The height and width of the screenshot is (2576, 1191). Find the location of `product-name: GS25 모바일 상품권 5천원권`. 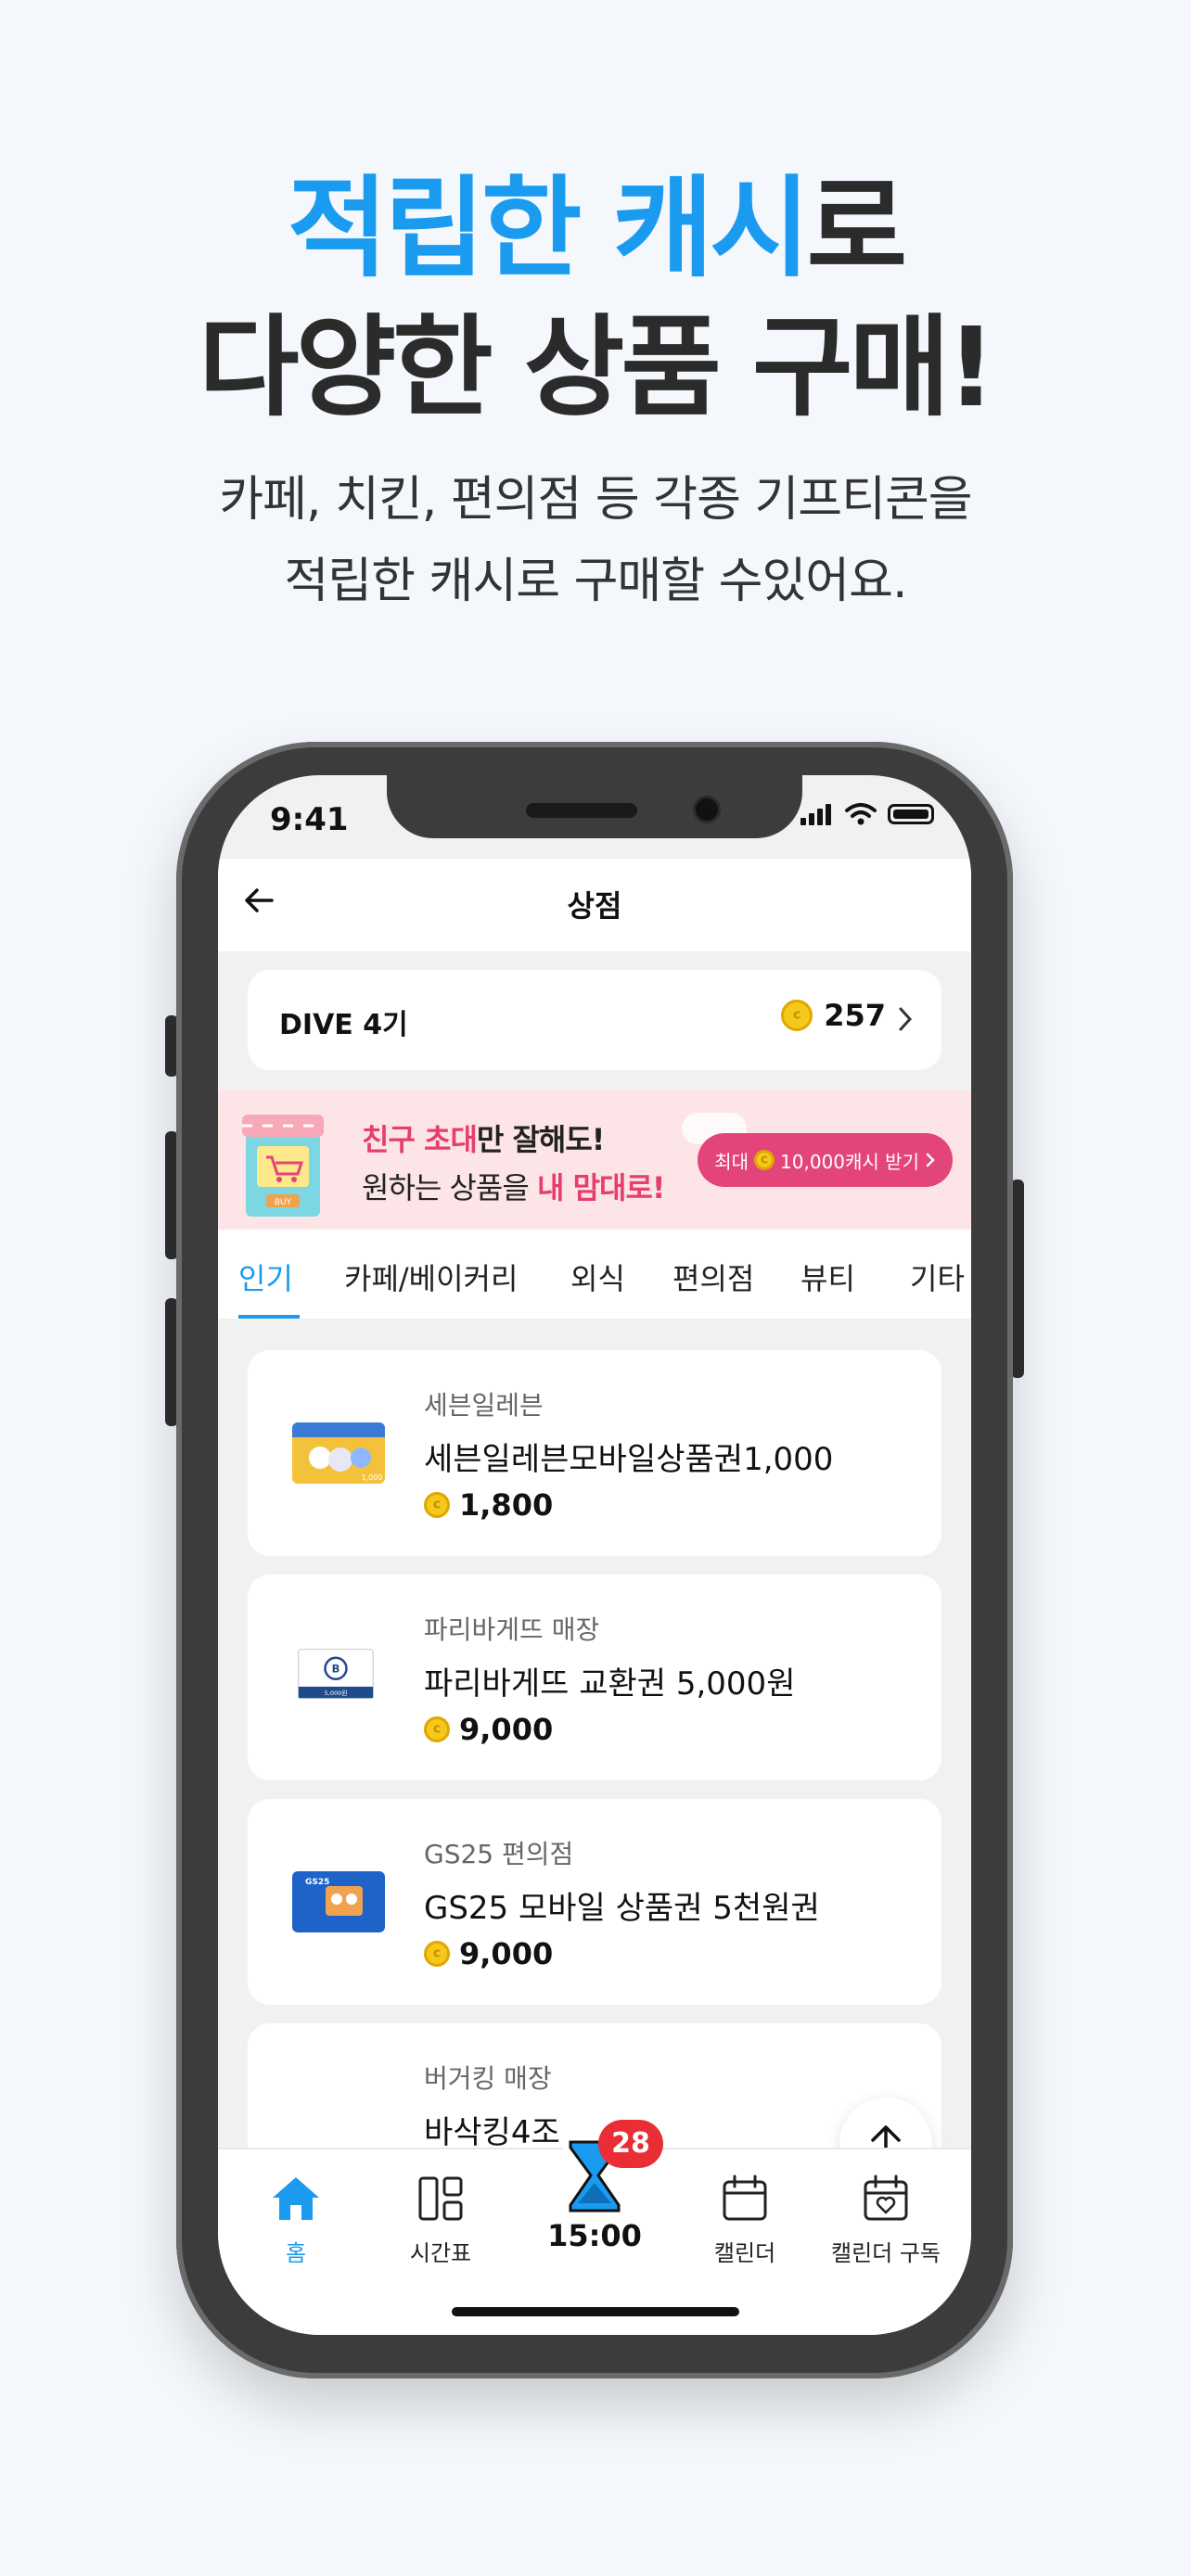

product-name: GS25 모바일 상품권 5천원권 is located at coordinates (622, 1909).